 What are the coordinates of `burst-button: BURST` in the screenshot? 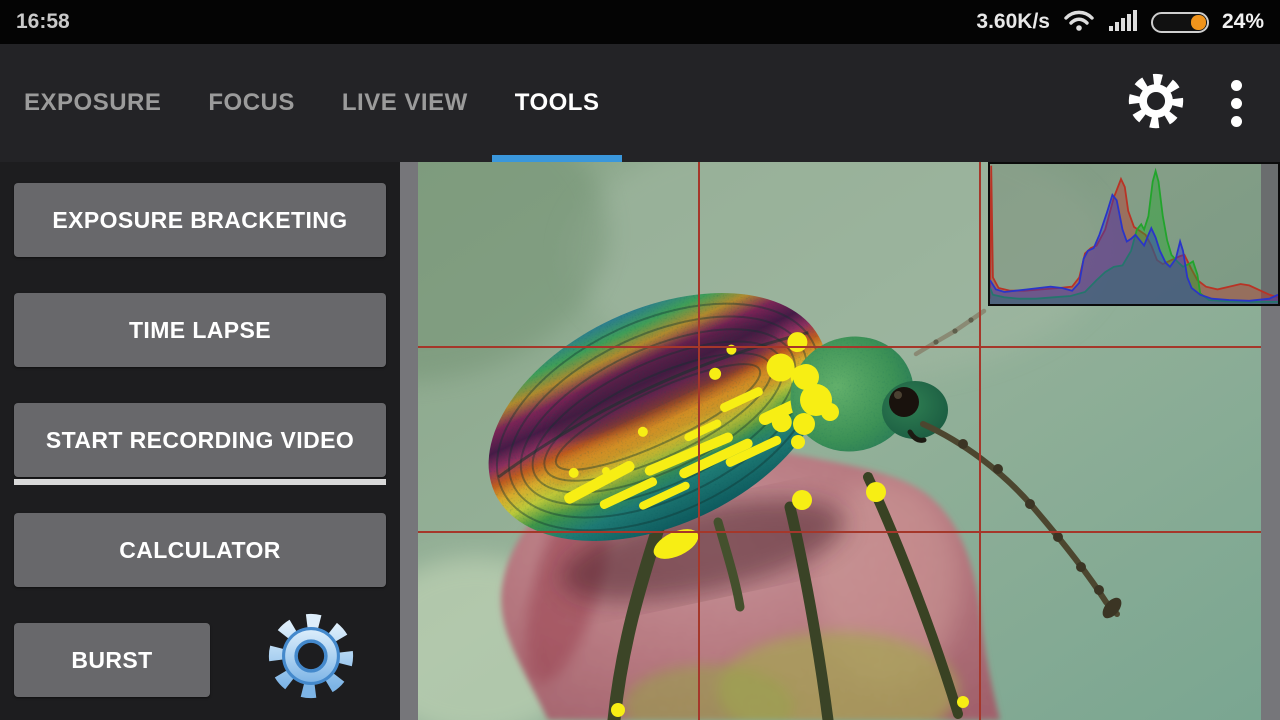 It's located at (112, 660).